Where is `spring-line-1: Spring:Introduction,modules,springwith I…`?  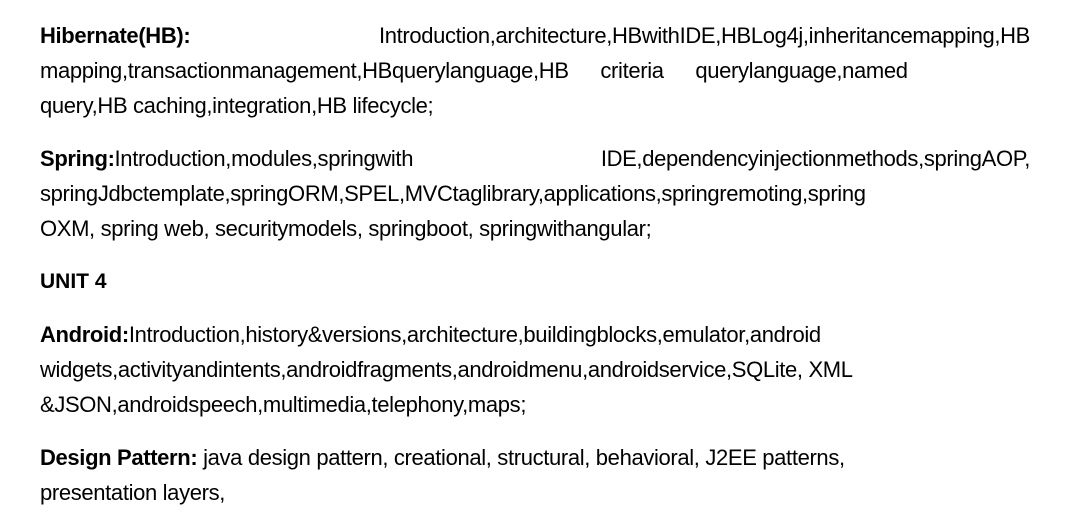
spring-line-1: Spring:Introduction,modules,springwith I… is located at coordinates (535, 158).